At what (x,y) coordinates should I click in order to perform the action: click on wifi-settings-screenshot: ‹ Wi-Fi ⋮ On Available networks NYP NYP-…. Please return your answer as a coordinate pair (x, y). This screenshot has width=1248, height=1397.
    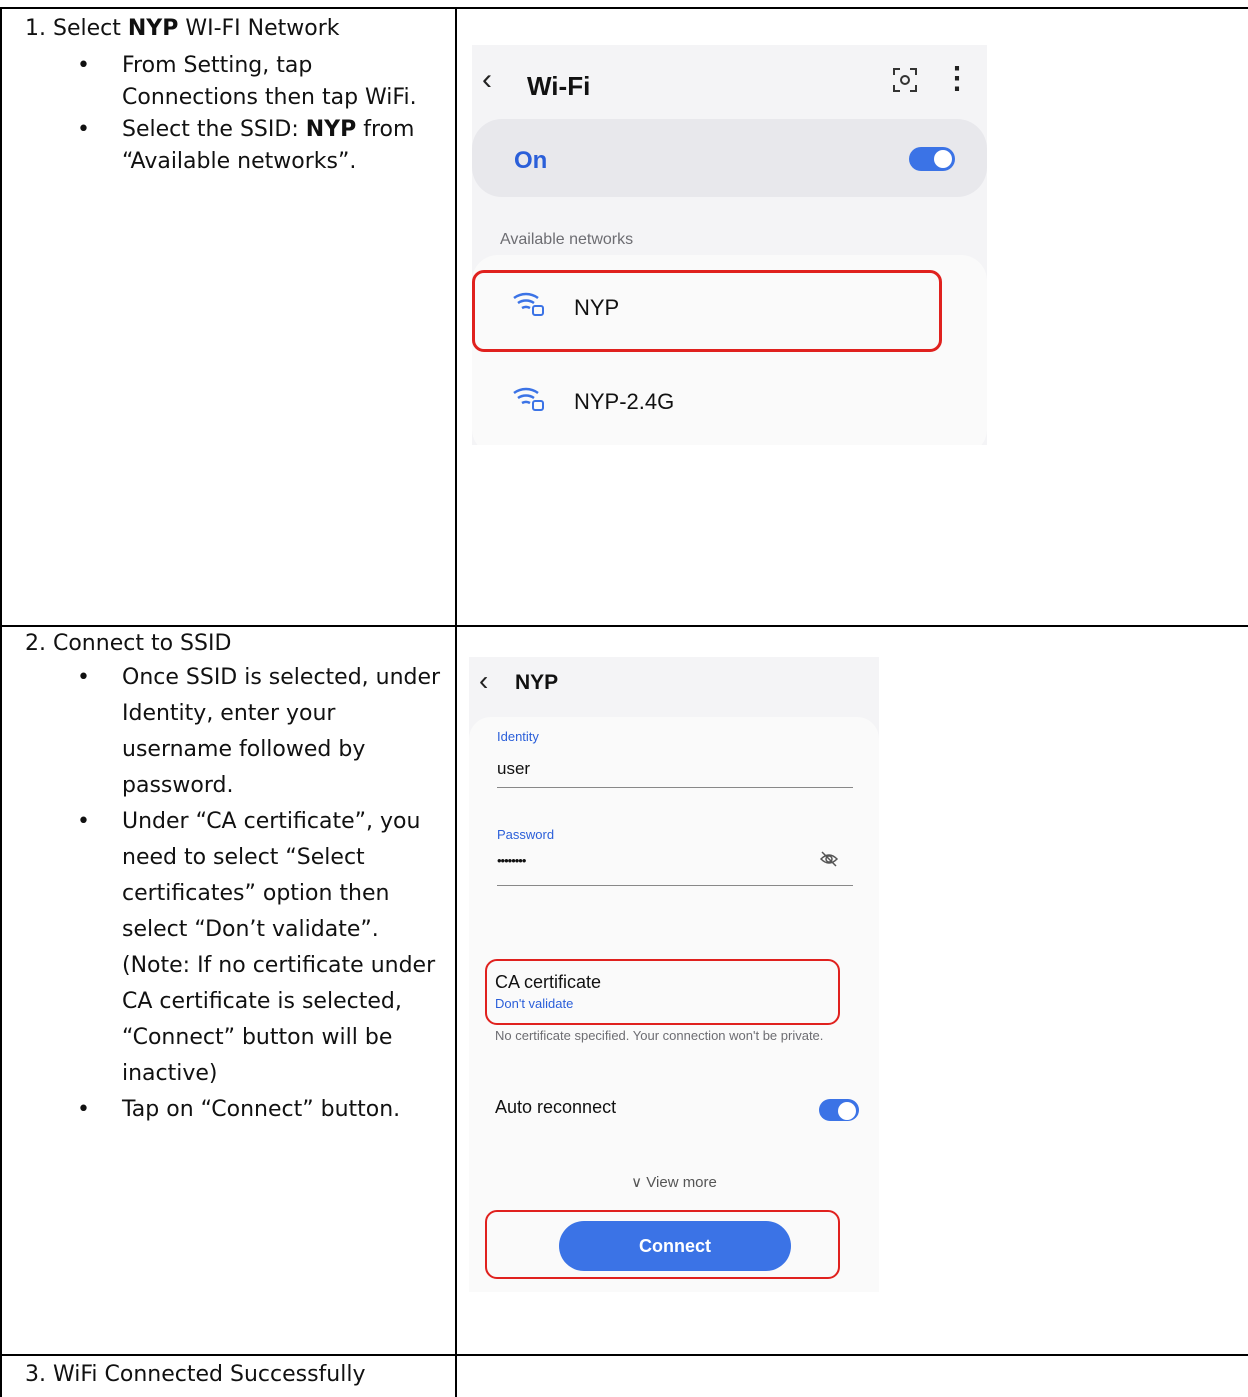
    Looking at the image, I should click on (729, 245).